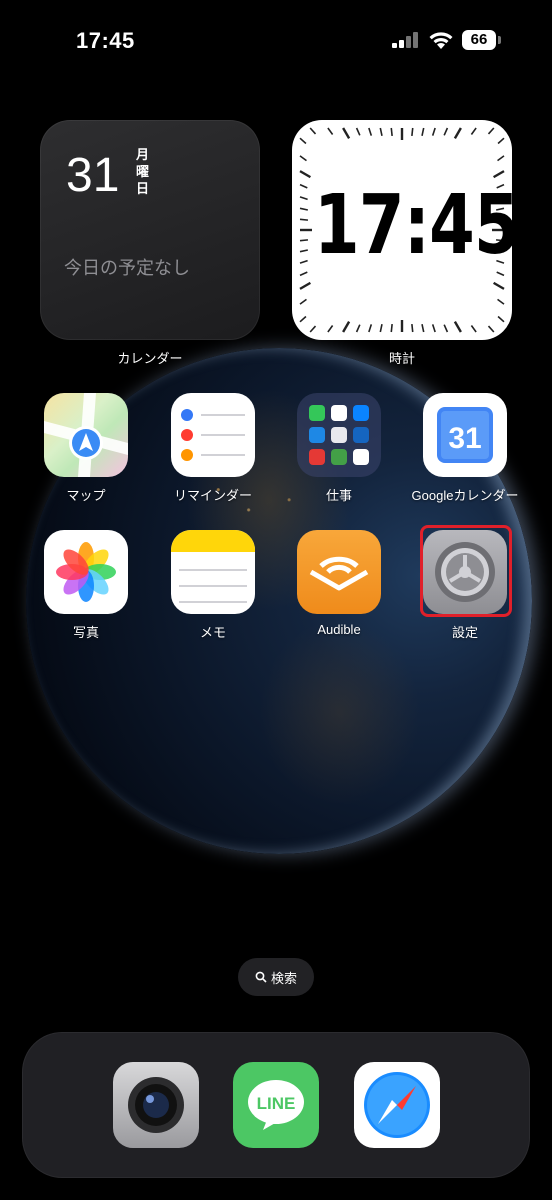 The width and height of the screenshot is (552, 1200). What do you see at coordinates (213, 435) in the screenshot?
I see `reminders-icon` at bounding box center [213, 435].